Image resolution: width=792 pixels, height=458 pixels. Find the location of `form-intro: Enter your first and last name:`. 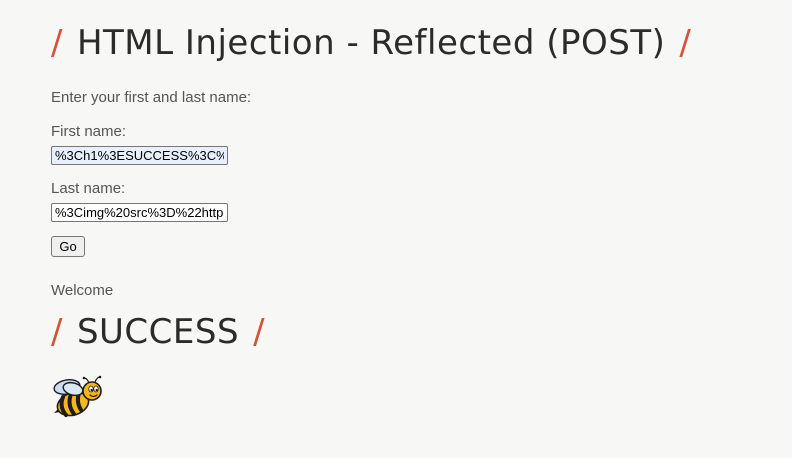

form-intro: Enter your first and last name: is located at coordinates (151, 97).